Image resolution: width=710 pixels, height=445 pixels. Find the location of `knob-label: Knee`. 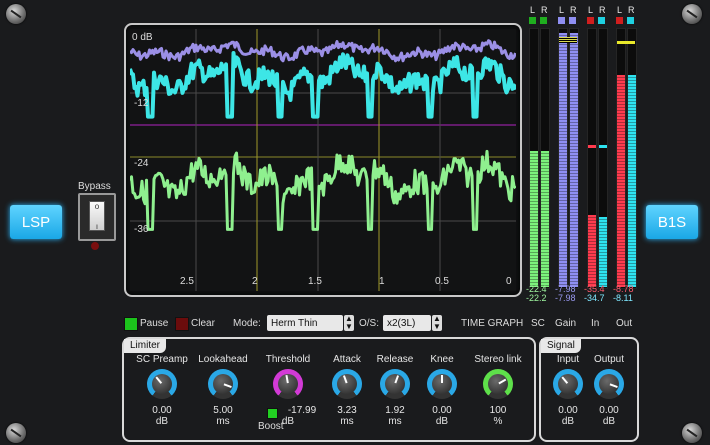

knob-label: Knee is located at coordinates (442, 359).